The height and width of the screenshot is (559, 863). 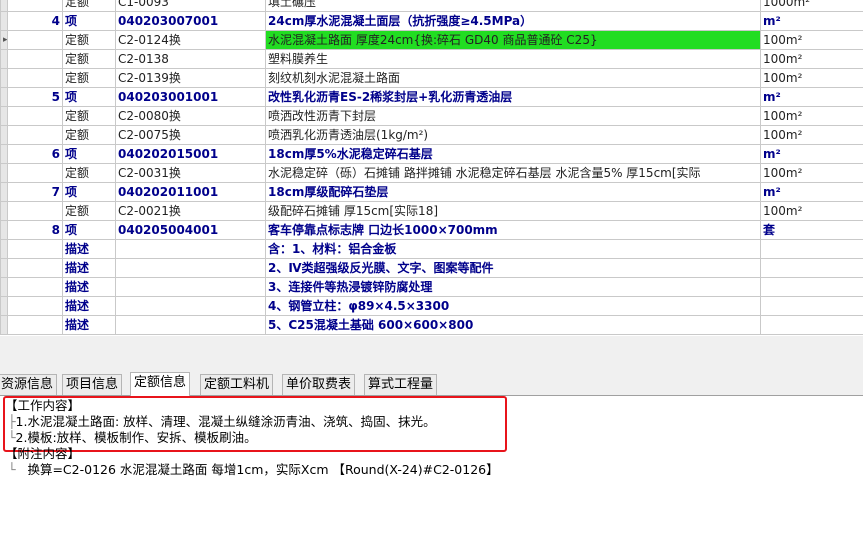 I want to click on code-cell: C2-0124换, so click(x=190, y=40).